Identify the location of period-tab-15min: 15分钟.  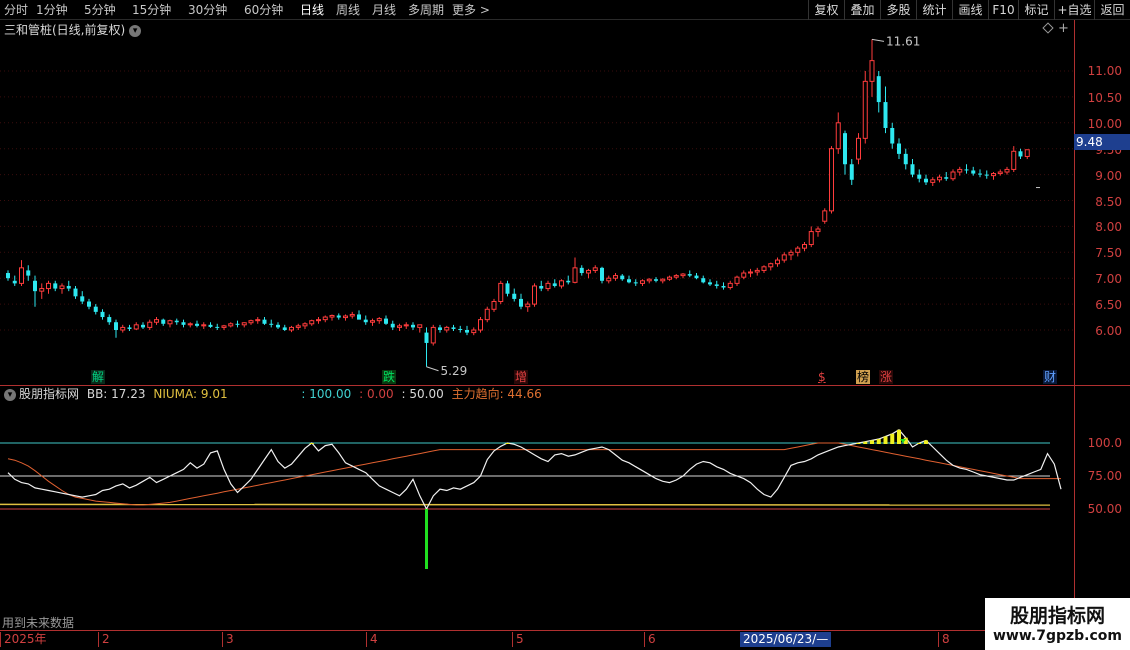
(151, 10).